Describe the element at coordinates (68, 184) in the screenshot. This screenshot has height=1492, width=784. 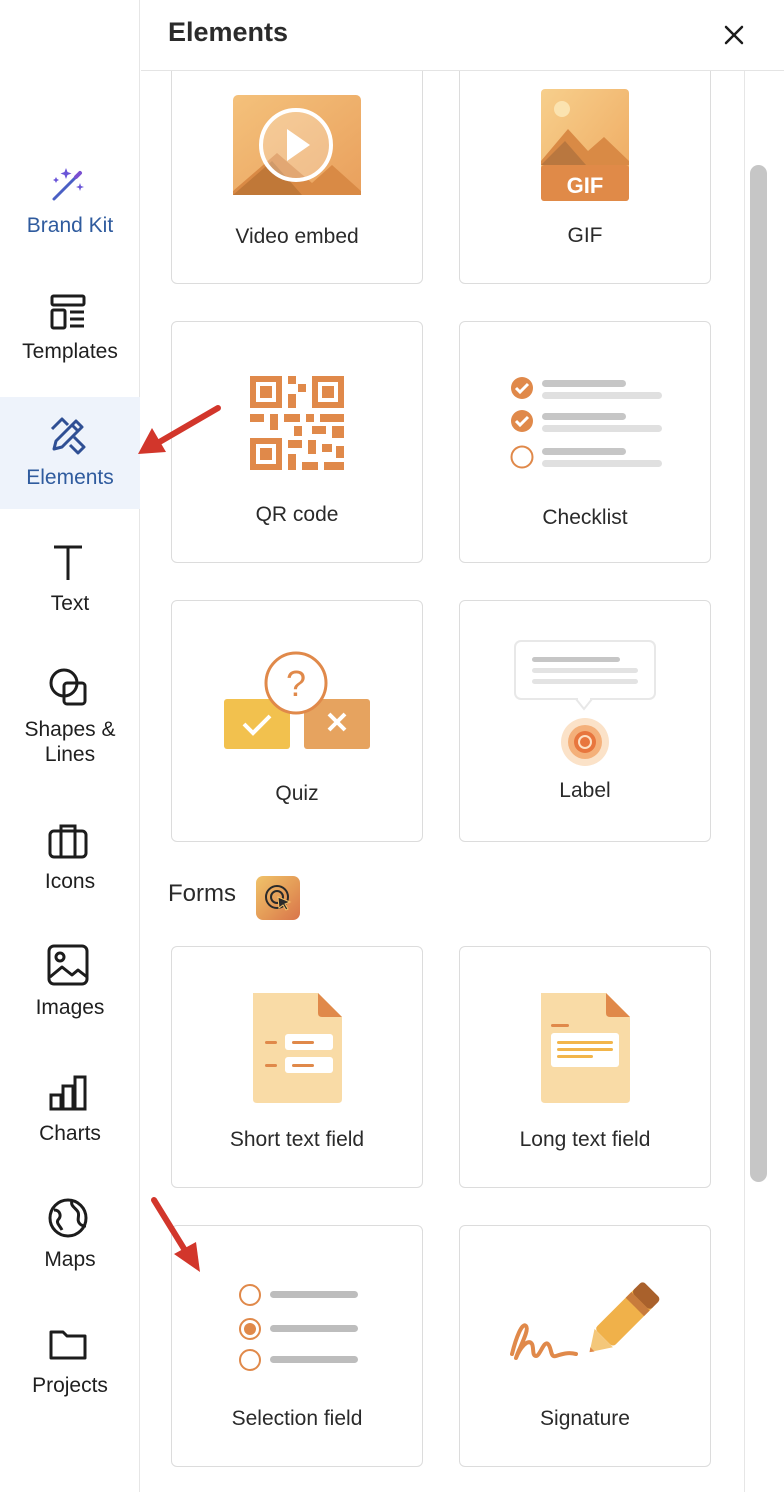
I see `magic-wand-icon` at that location.